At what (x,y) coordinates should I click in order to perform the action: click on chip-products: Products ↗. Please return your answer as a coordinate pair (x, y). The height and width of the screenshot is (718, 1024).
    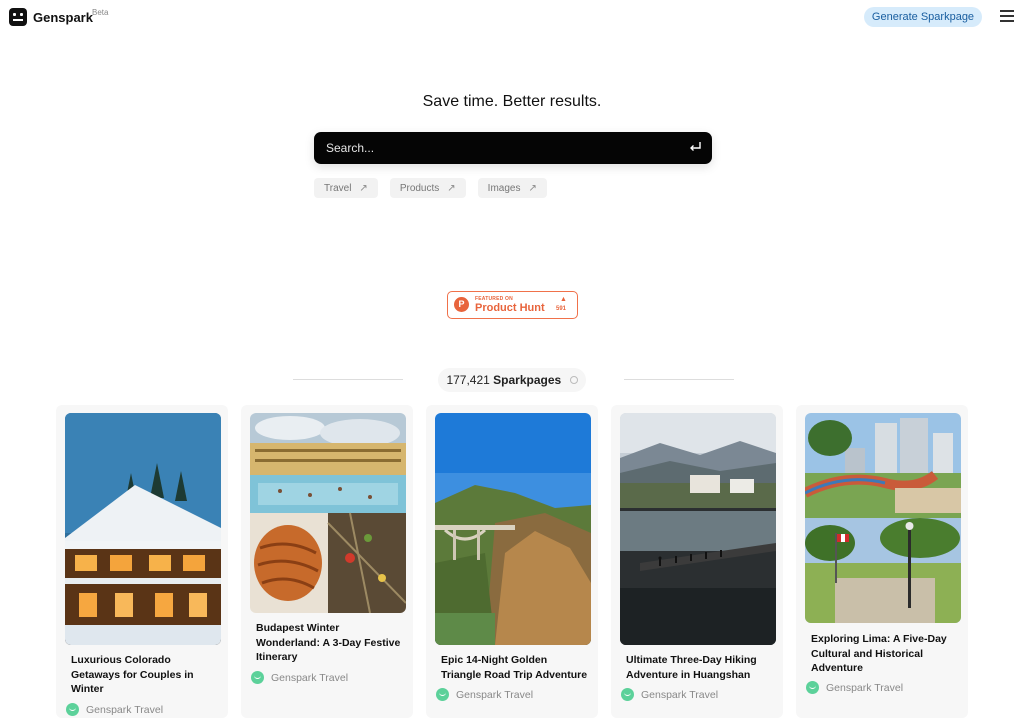
    Looking at the image, I should click on (427, 188).